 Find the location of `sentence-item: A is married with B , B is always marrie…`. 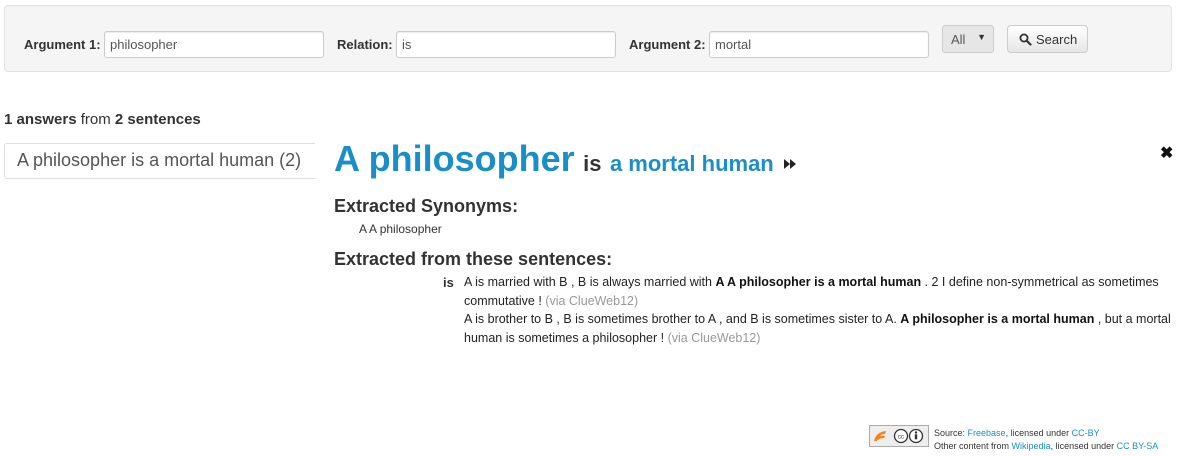

sentence-item: A is married with B , B is always marrie… is located at coordinates (811, 291).